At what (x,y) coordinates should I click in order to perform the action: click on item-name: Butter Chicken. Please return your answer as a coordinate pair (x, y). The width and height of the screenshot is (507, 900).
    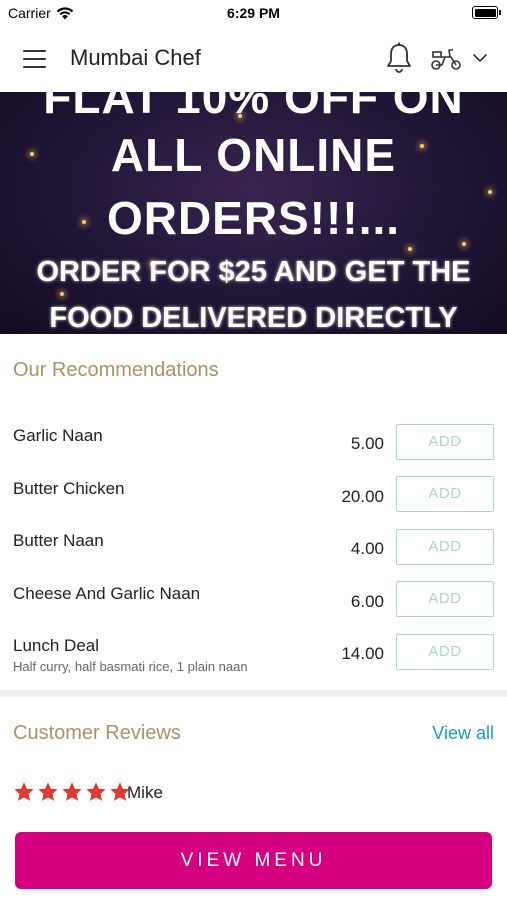
    Looking at the image, I should click on (69, 488).